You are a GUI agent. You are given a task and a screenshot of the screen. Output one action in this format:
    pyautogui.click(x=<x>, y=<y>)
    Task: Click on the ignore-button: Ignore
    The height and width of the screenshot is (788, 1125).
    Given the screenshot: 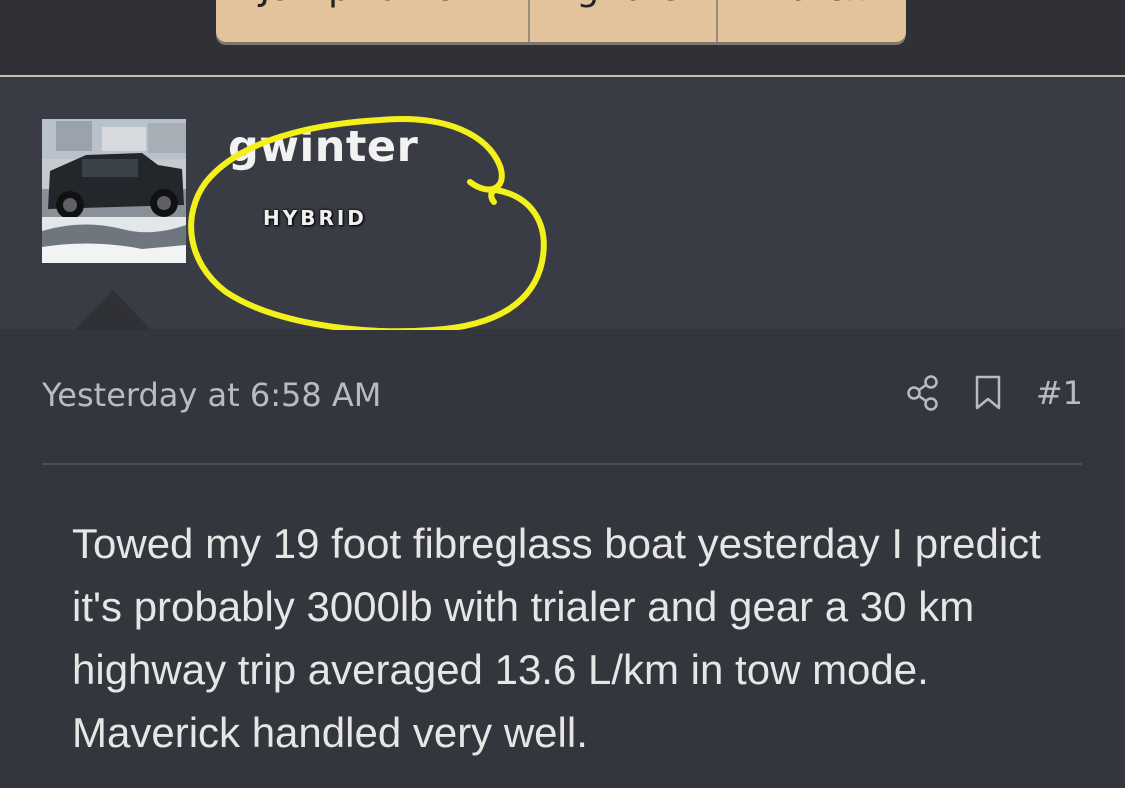 What is the action you would take?
    pyautogui.click(x=624, y=21)
    